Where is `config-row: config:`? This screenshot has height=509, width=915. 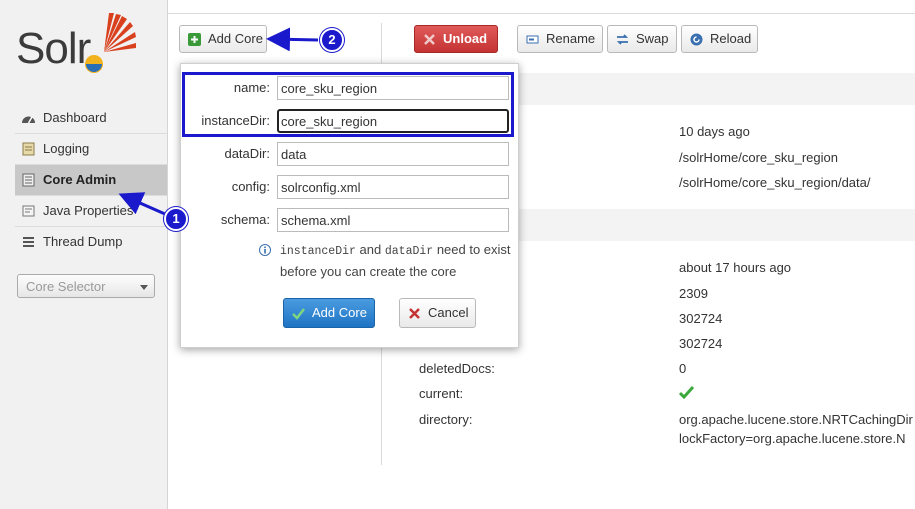 config-row: config: is located at coordinates (350, 187).